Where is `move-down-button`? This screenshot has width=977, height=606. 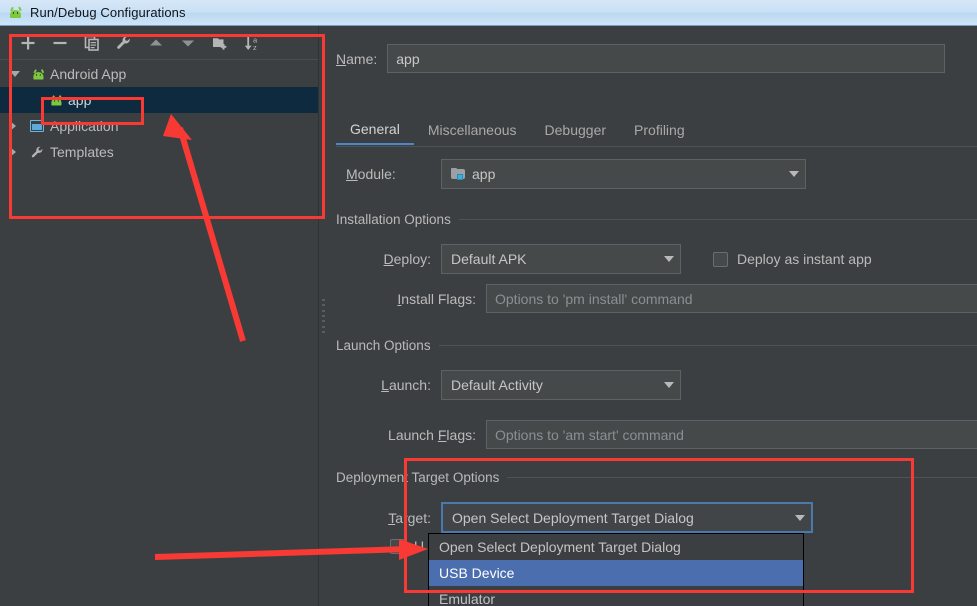 move-down-button is located at coordinates (188, 43).